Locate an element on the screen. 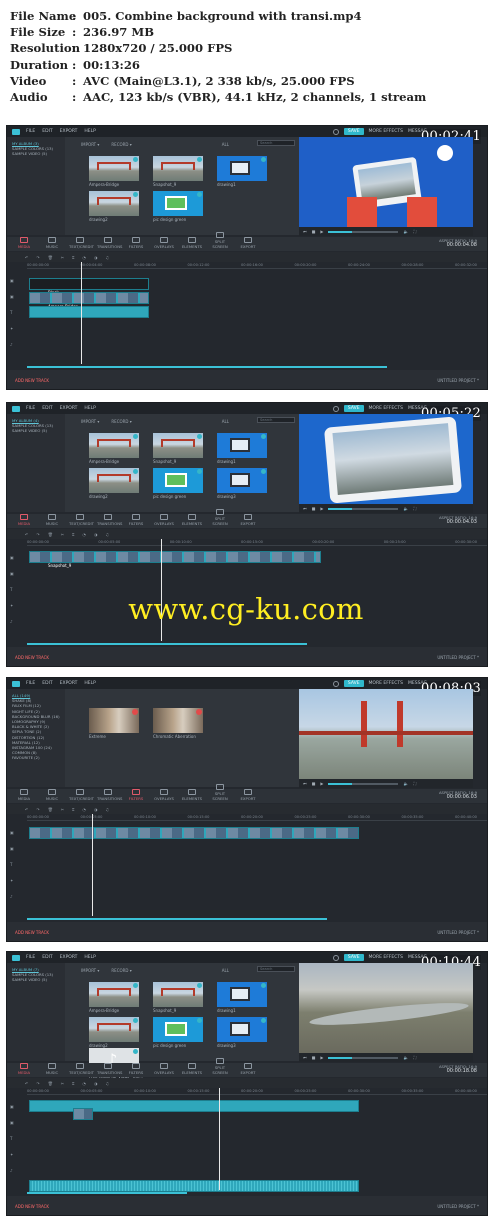 This screenshot has width=492, height=1226. timeline-clip: Ampera-Bridge is located at coordinates (89, 300).